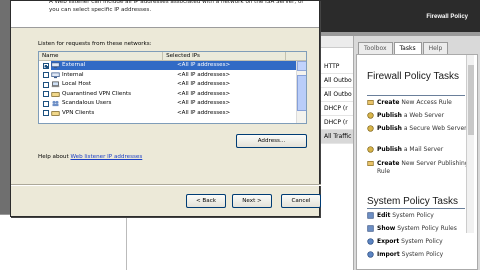  I want to click on task-create-access-rule: Create New Access Rule, so click(419, 103).